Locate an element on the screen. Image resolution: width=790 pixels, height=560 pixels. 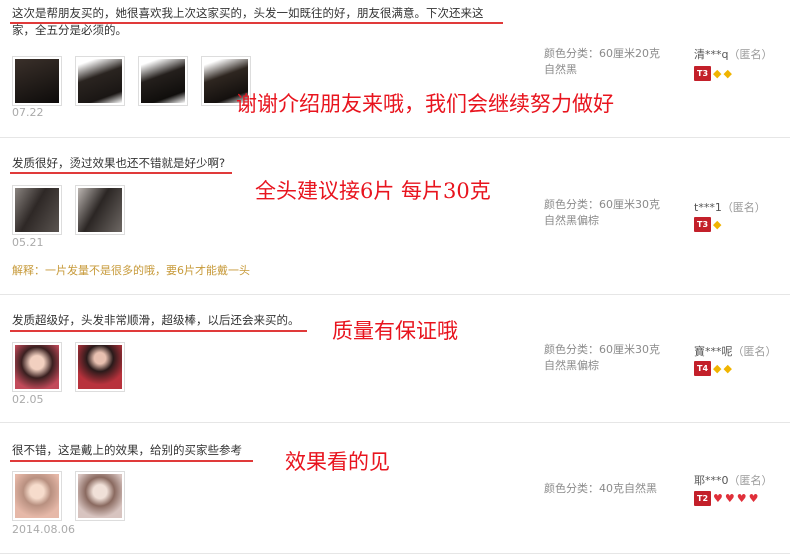
review-date: 05.21 is located at coordinates (28, 242).